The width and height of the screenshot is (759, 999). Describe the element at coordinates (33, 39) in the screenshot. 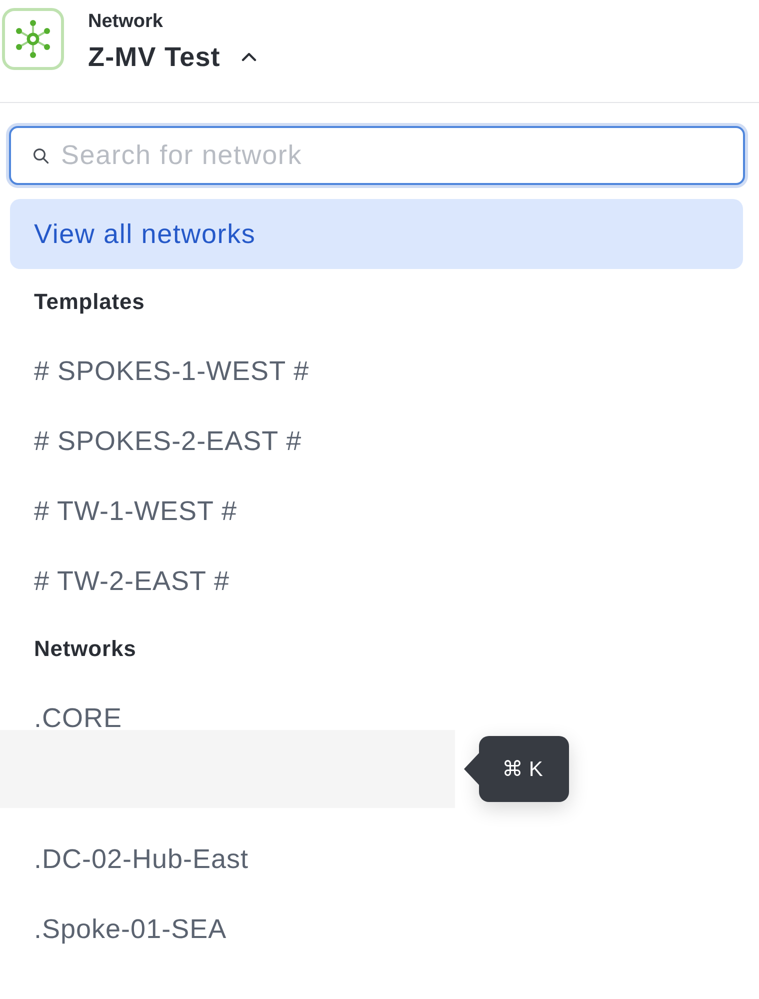

I see `network-hub-icon` at that location.